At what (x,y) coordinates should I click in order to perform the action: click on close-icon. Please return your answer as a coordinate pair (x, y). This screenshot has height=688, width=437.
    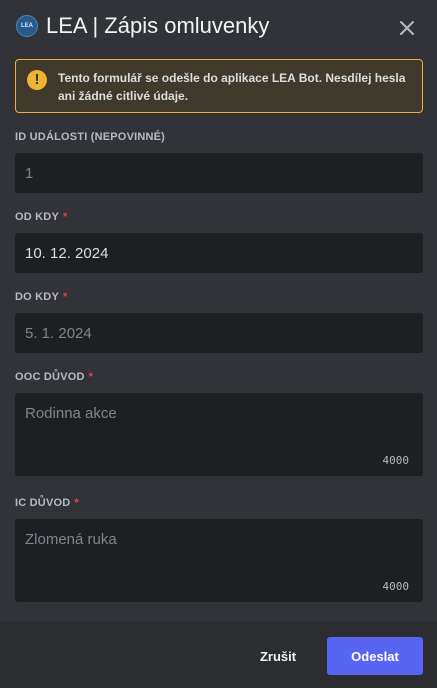
    Looking at the image, I should click on (407, 28).